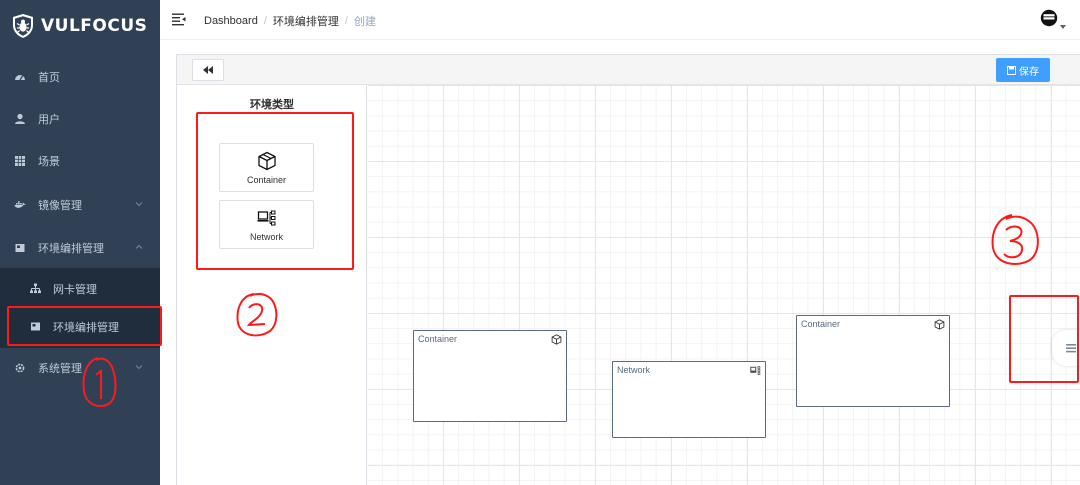 The height and width of the screenshot is (485, 1080). Describe the element at coordinates (80, 77) in the screenshot. I see `sidebar-item-home: 首页` at that location.